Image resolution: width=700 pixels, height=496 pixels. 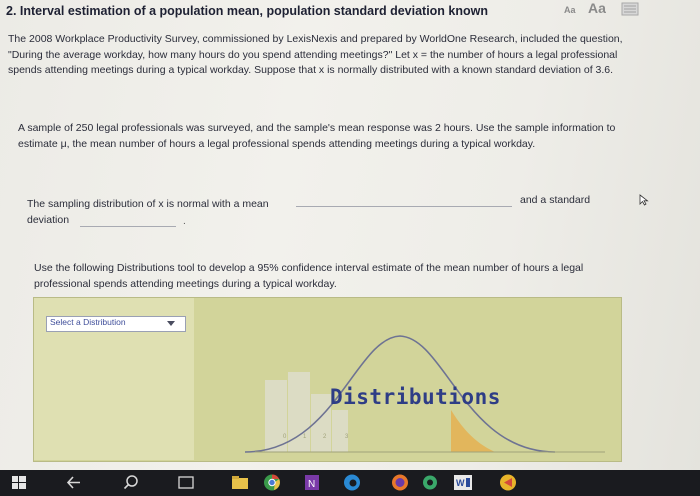 I want to click on edge-icon, so click(x=352, y=482).